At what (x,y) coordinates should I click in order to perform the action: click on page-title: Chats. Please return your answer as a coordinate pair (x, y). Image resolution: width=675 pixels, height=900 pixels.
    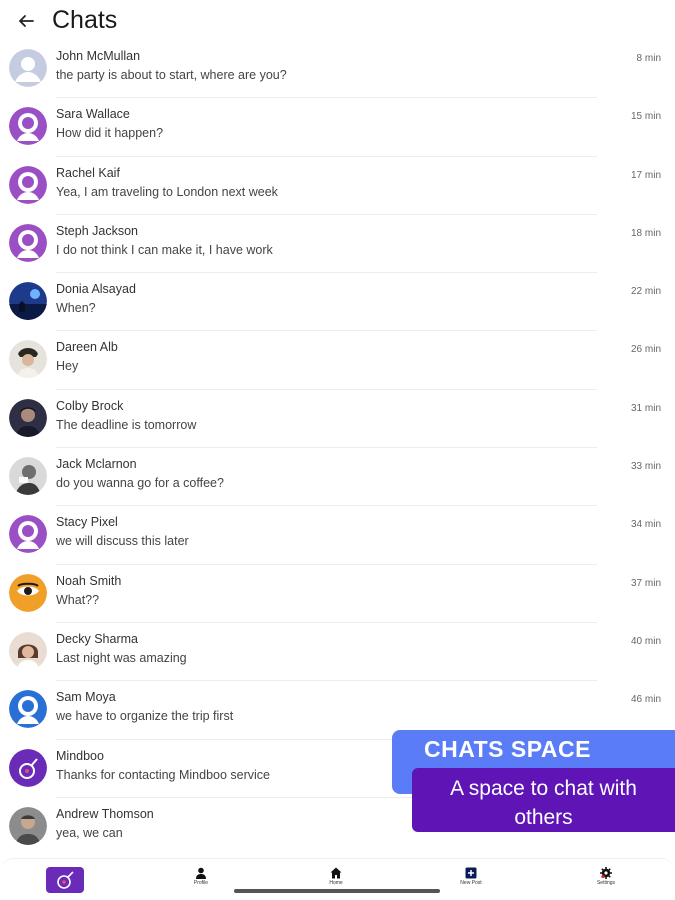
    Looking at the image, I should click on (85, 20).